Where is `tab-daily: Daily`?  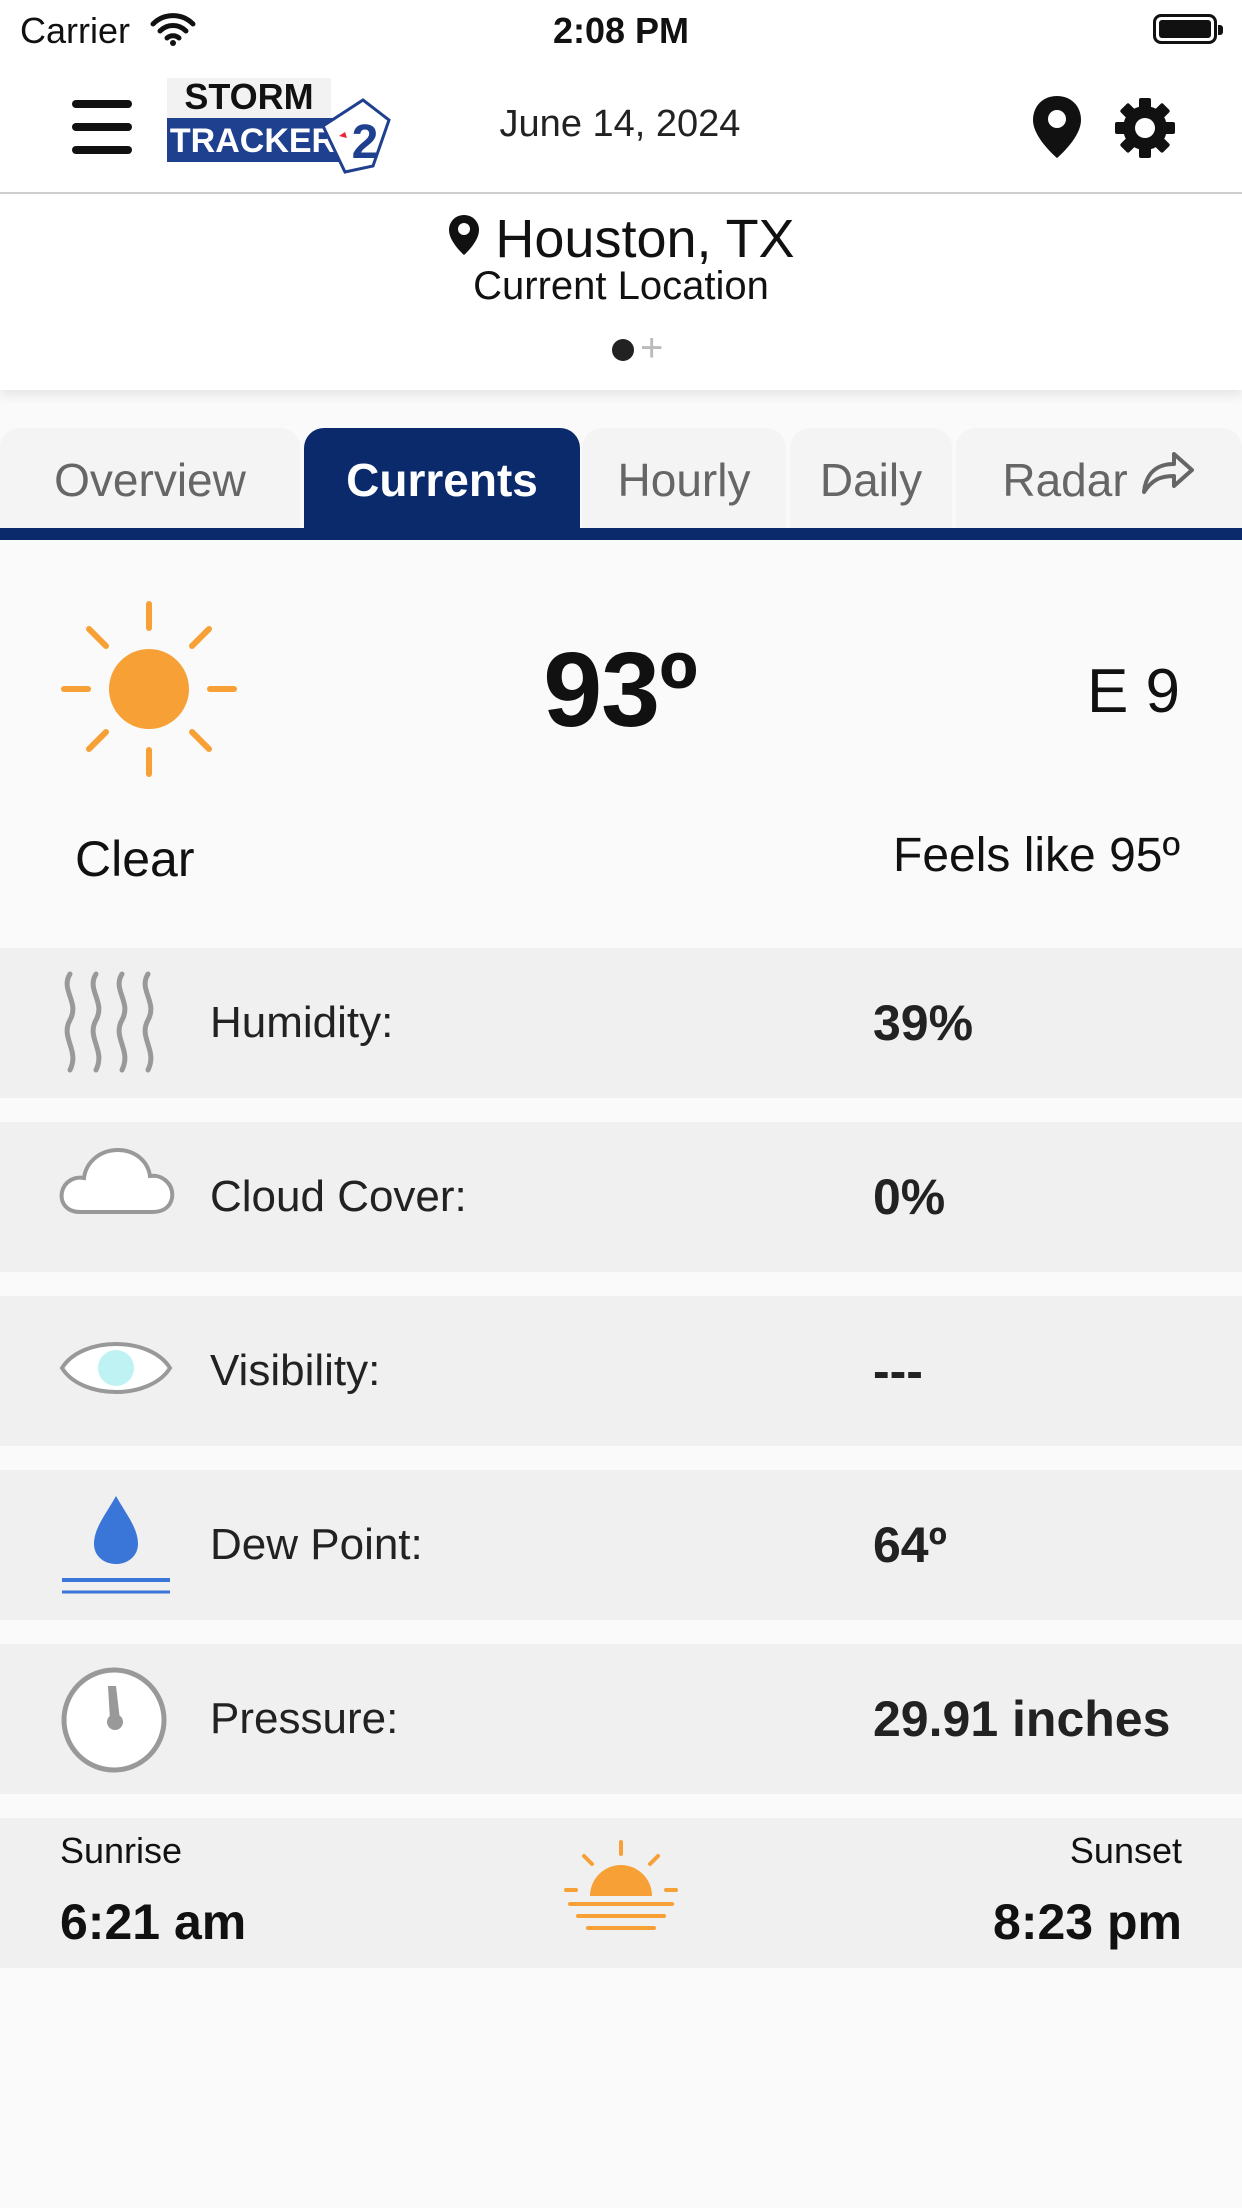 tab-daily: Daily is located at coordinates (871, 478).